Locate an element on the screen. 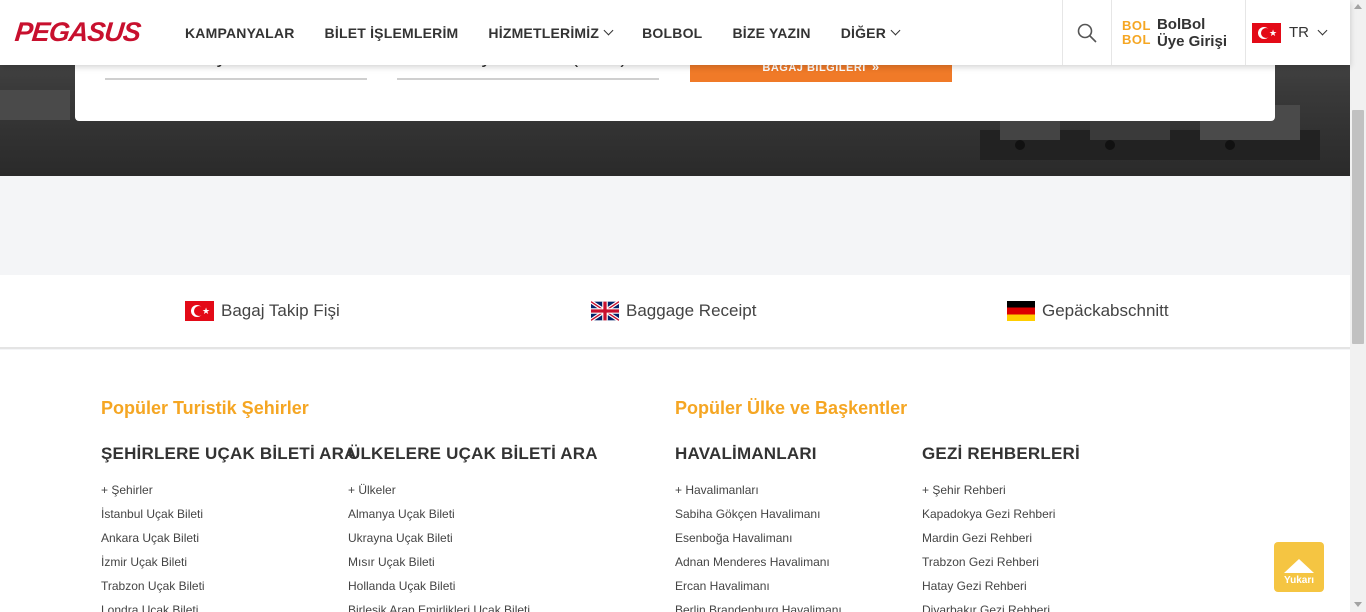 Image resolution: width=1366 pixels, height=612 pixels. germany-flag-icon is located at coordinates (1021, 311).